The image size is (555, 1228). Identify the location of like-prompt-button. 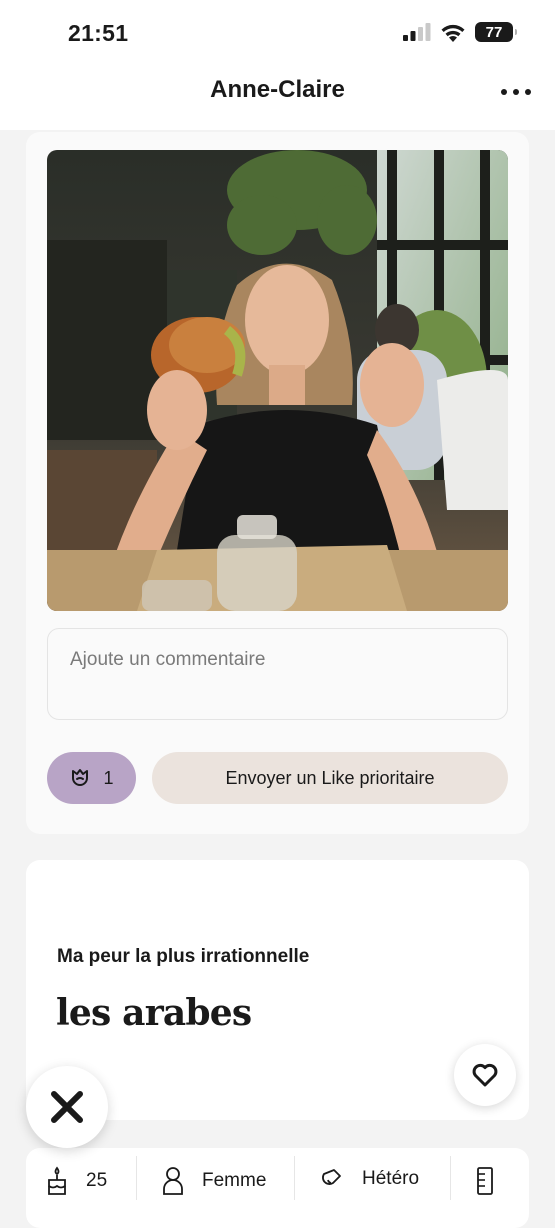
(485, 1075).